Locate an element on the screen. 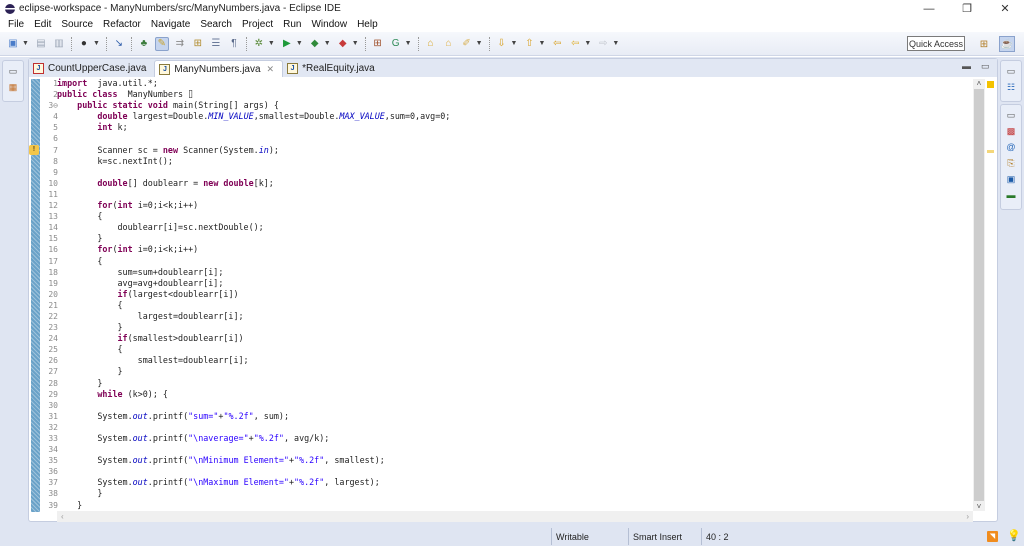 The height and width of the screenshot is (546, 1024). code-line: int k; is located at coordinates (512, 127).